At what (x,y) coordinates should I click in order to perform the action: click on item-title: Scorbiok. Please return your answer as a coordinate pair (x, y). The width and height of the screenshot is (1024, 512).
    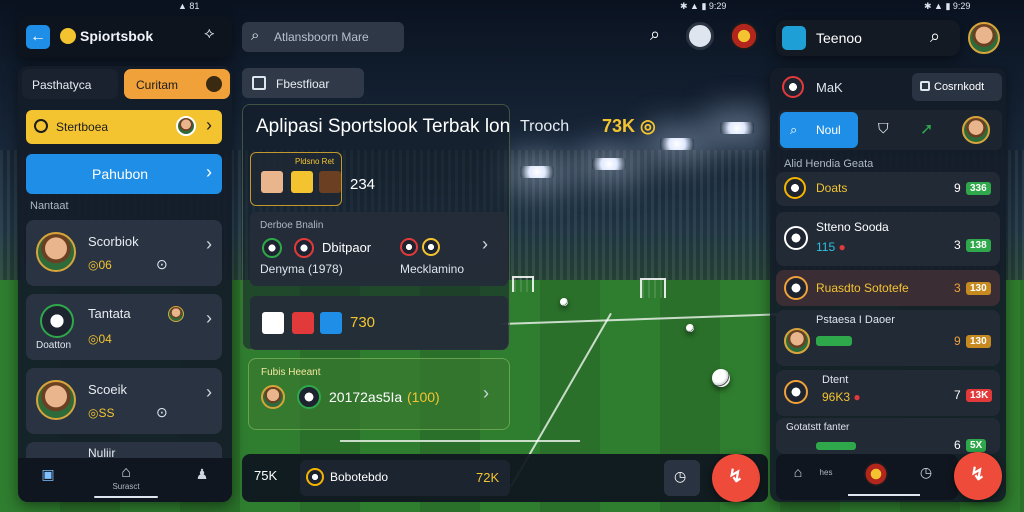
    Looking at the image, I should click on (113, 241).